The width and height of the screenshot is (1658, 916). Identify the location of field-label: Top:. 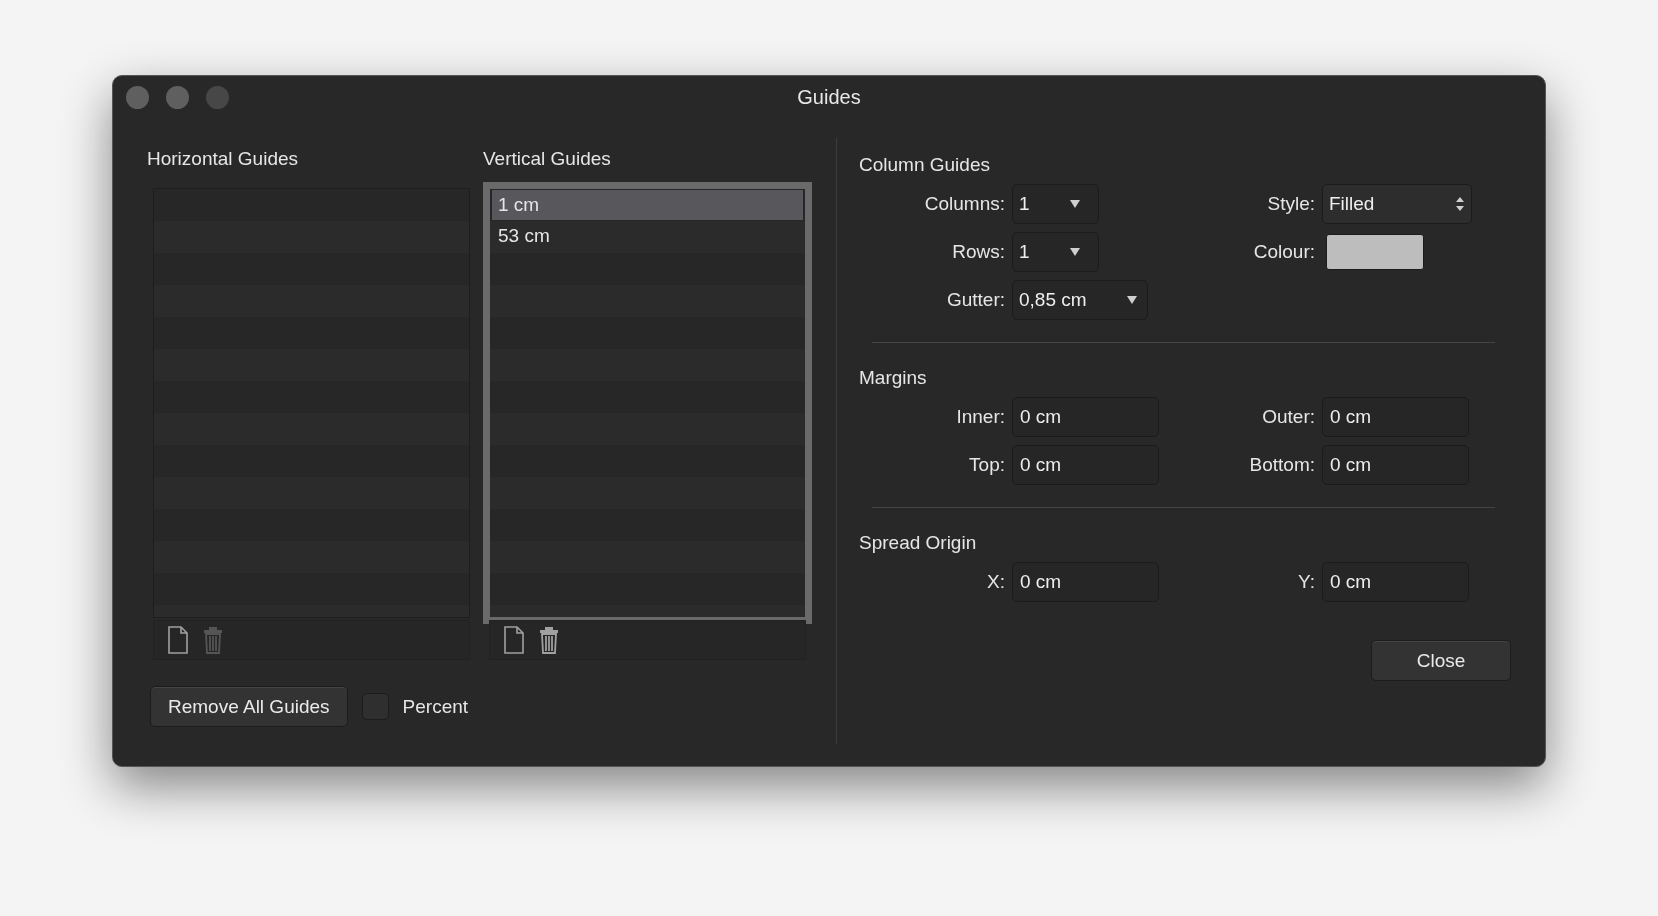
(986, 465).